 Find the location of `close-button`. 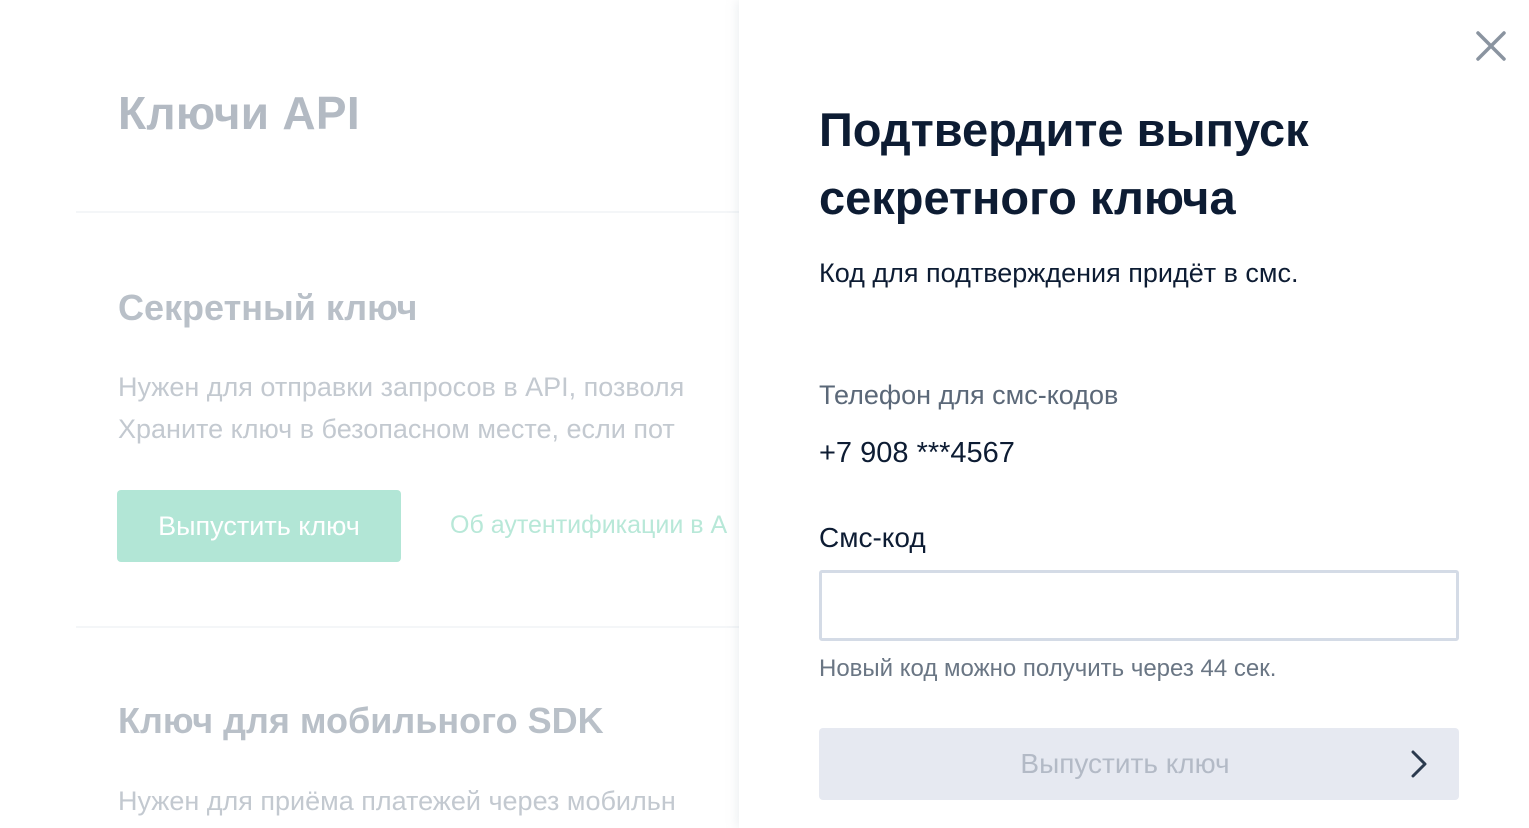

close-button is located at coordinates (1491, 46).